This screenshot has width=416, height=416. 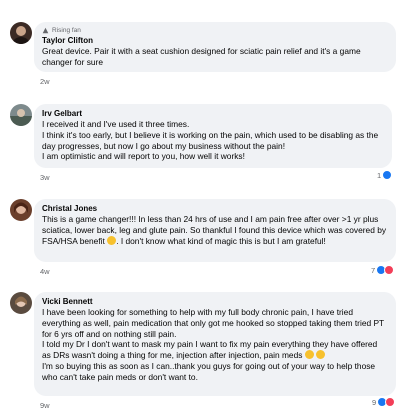 I want to click on reaction-count: 9, so click(x=374, y=402).